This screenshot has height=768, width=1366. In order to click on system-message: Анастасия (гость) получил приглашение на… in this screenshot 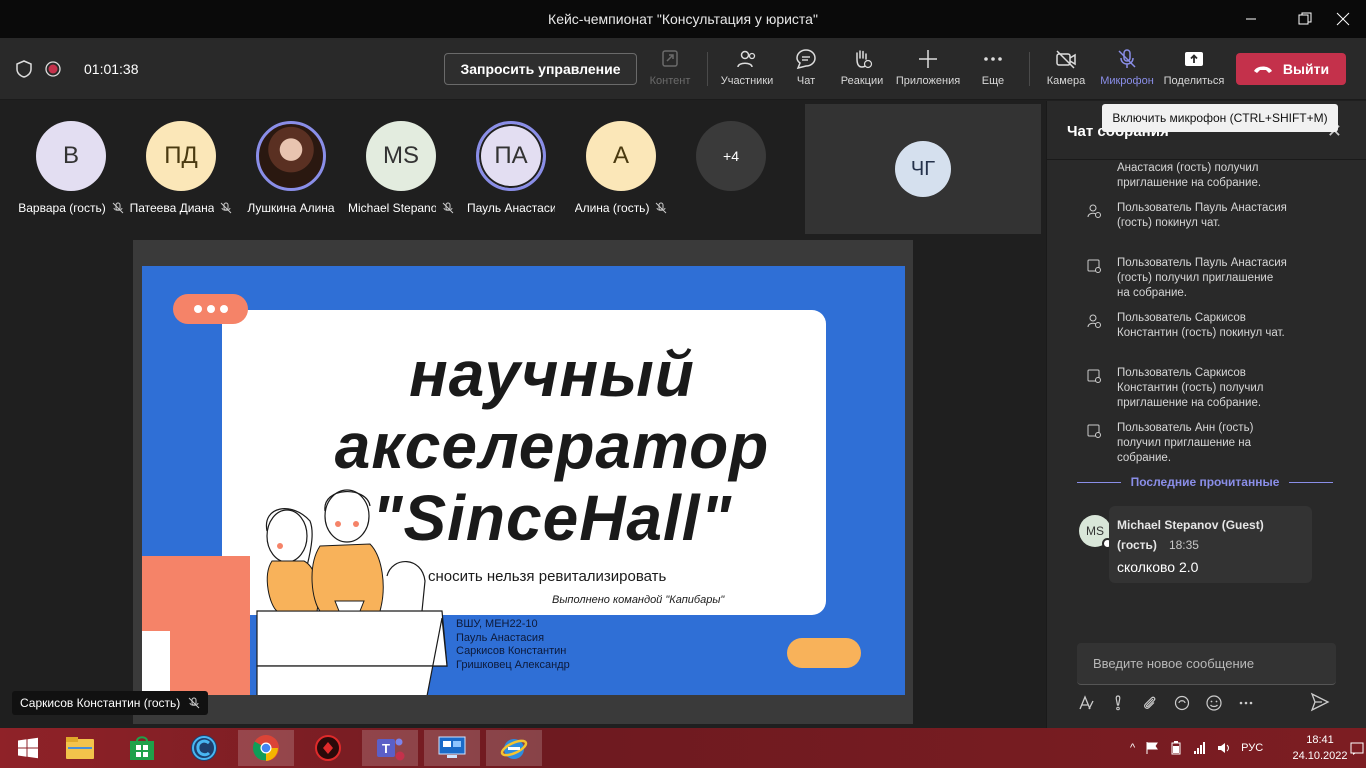, I will do `click(1189, 175)`.